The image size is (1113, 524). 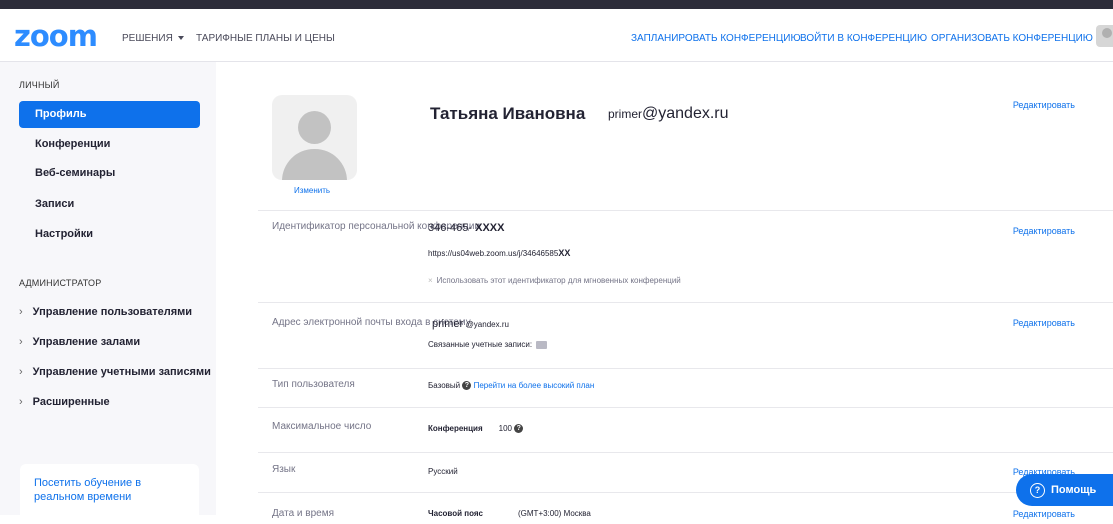 I want to click on sidebar-section-personal: ЛИЧНЫЙ, so click(x=39, y=85).